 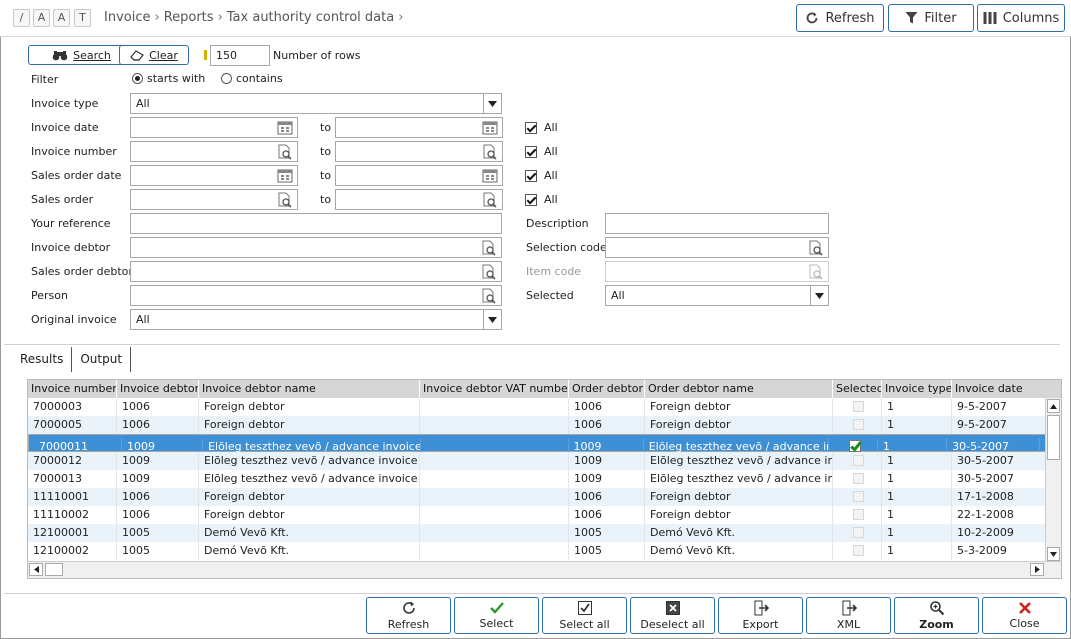 What do you see at coordinates (419, 151) in the screenshot?
I see `invoice-number-to-input` at bounding box center [419, 151].